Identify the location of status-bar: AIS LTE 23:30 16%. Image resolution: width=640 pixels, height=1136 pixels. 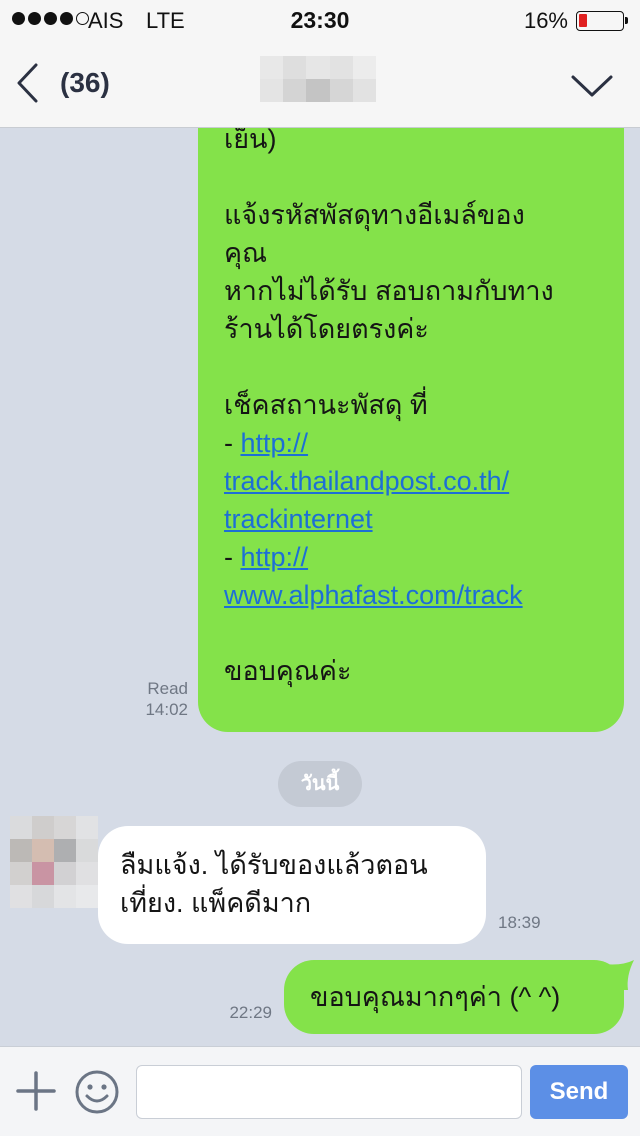
(320, 20).